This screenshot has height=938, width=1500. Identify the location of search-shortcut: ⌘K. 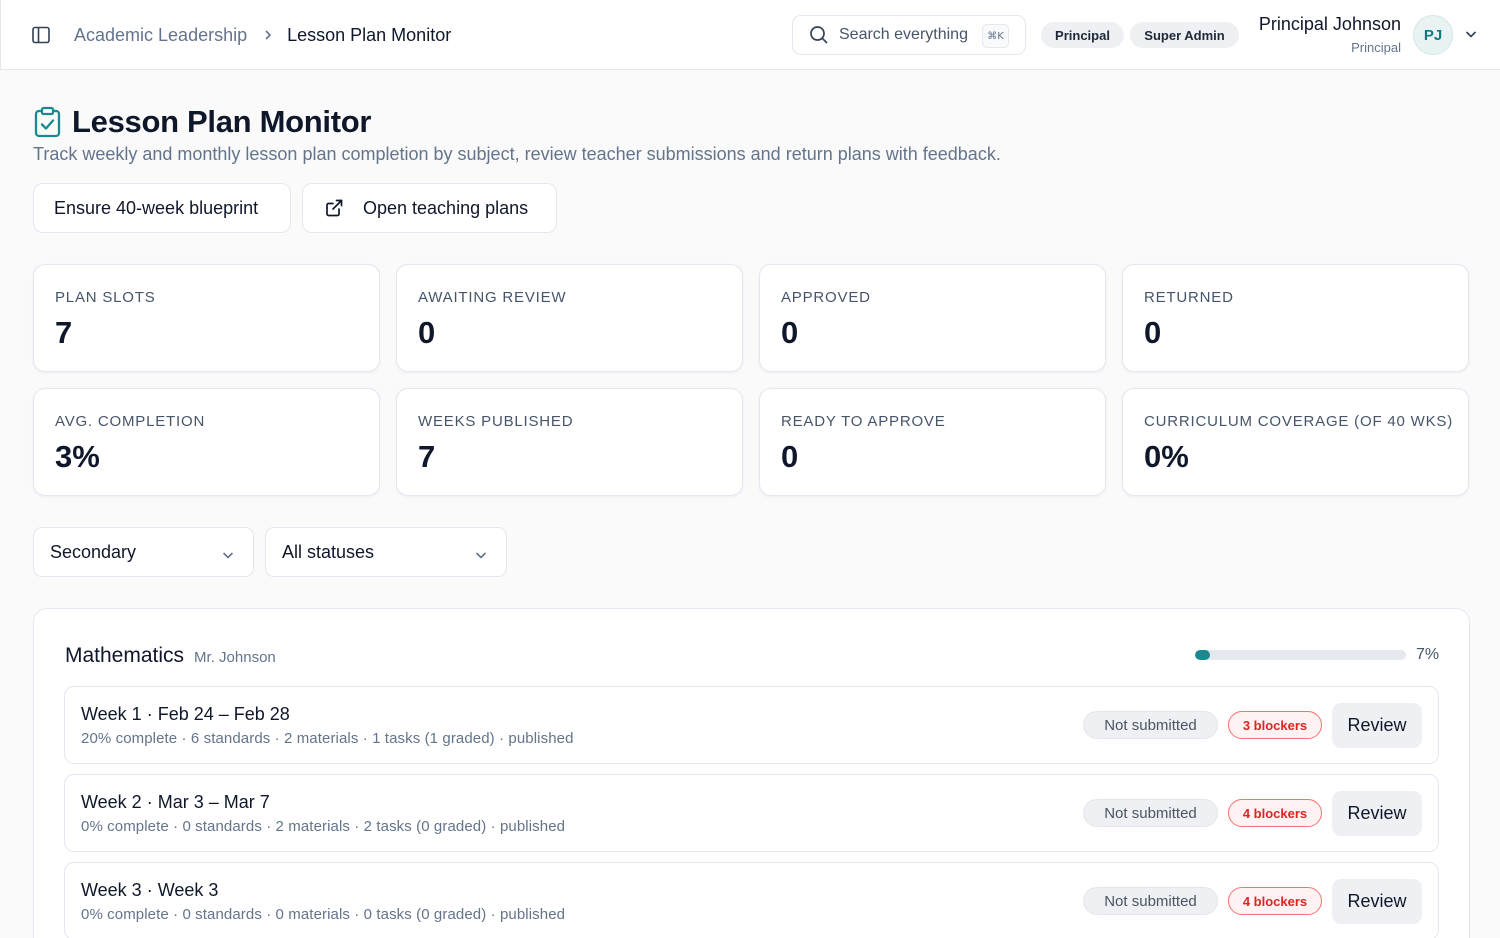
(995, 36).